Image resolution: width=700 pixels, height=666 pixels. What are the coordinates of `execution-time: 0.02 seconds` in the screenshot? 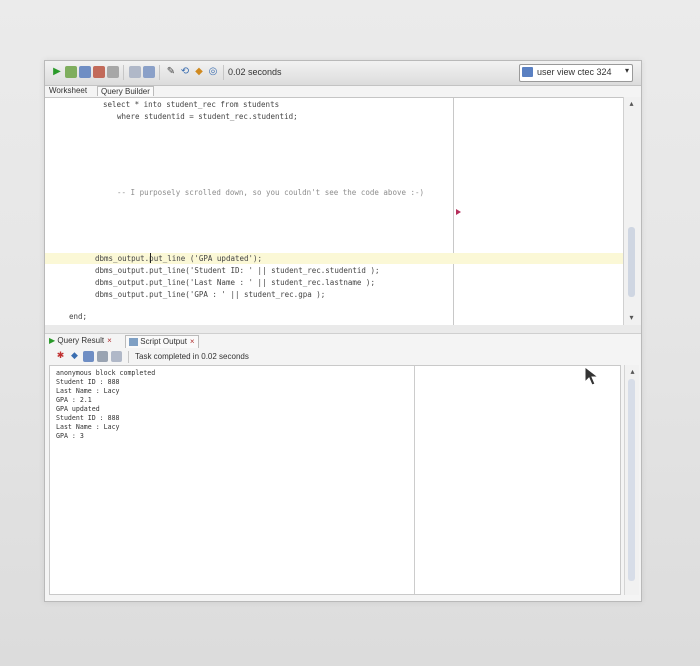 It's located at (255, 72).